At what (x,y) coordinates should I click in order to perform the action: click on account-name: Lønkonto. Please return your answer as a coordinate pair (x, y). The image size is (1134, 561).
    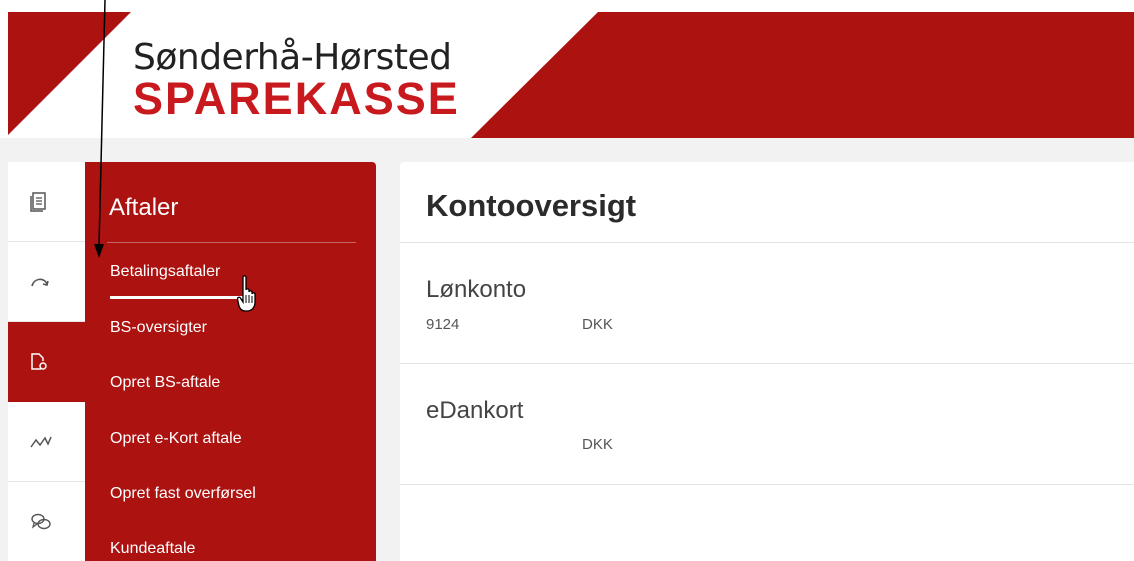
    Looking at the image, I should click on (476, 289).